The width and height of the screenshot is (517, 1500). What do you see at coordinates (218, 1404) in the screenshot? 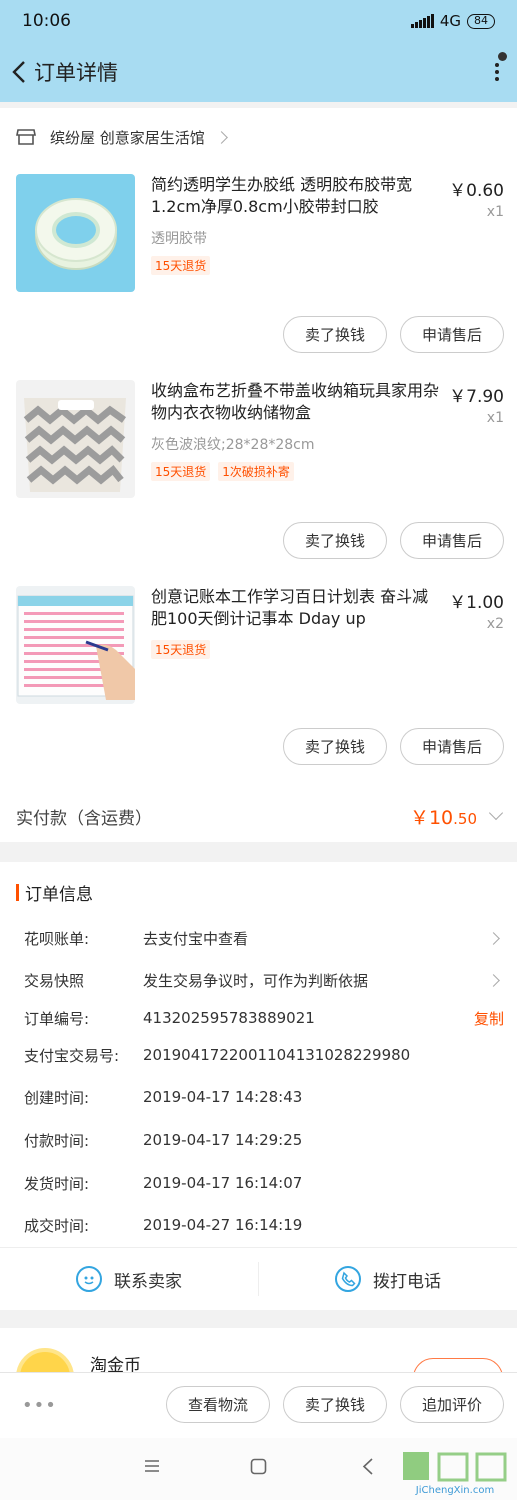
I see `view-logistics-button: 查看物流` at bounding box center [218, 1404].